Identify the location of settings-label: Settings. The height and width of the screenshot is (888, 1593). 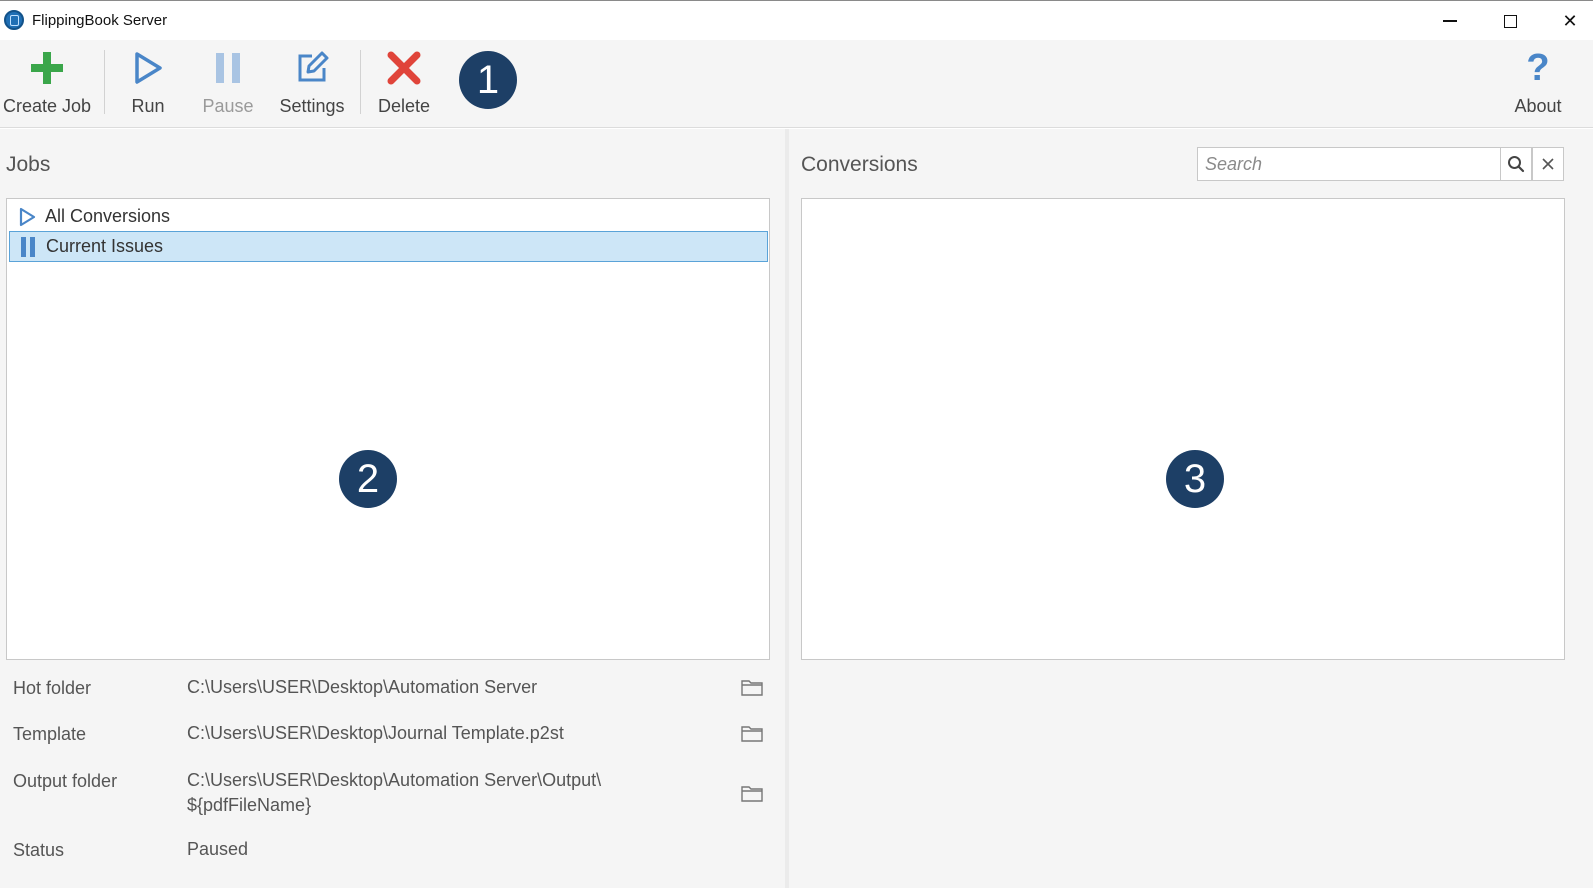
(312, 106).